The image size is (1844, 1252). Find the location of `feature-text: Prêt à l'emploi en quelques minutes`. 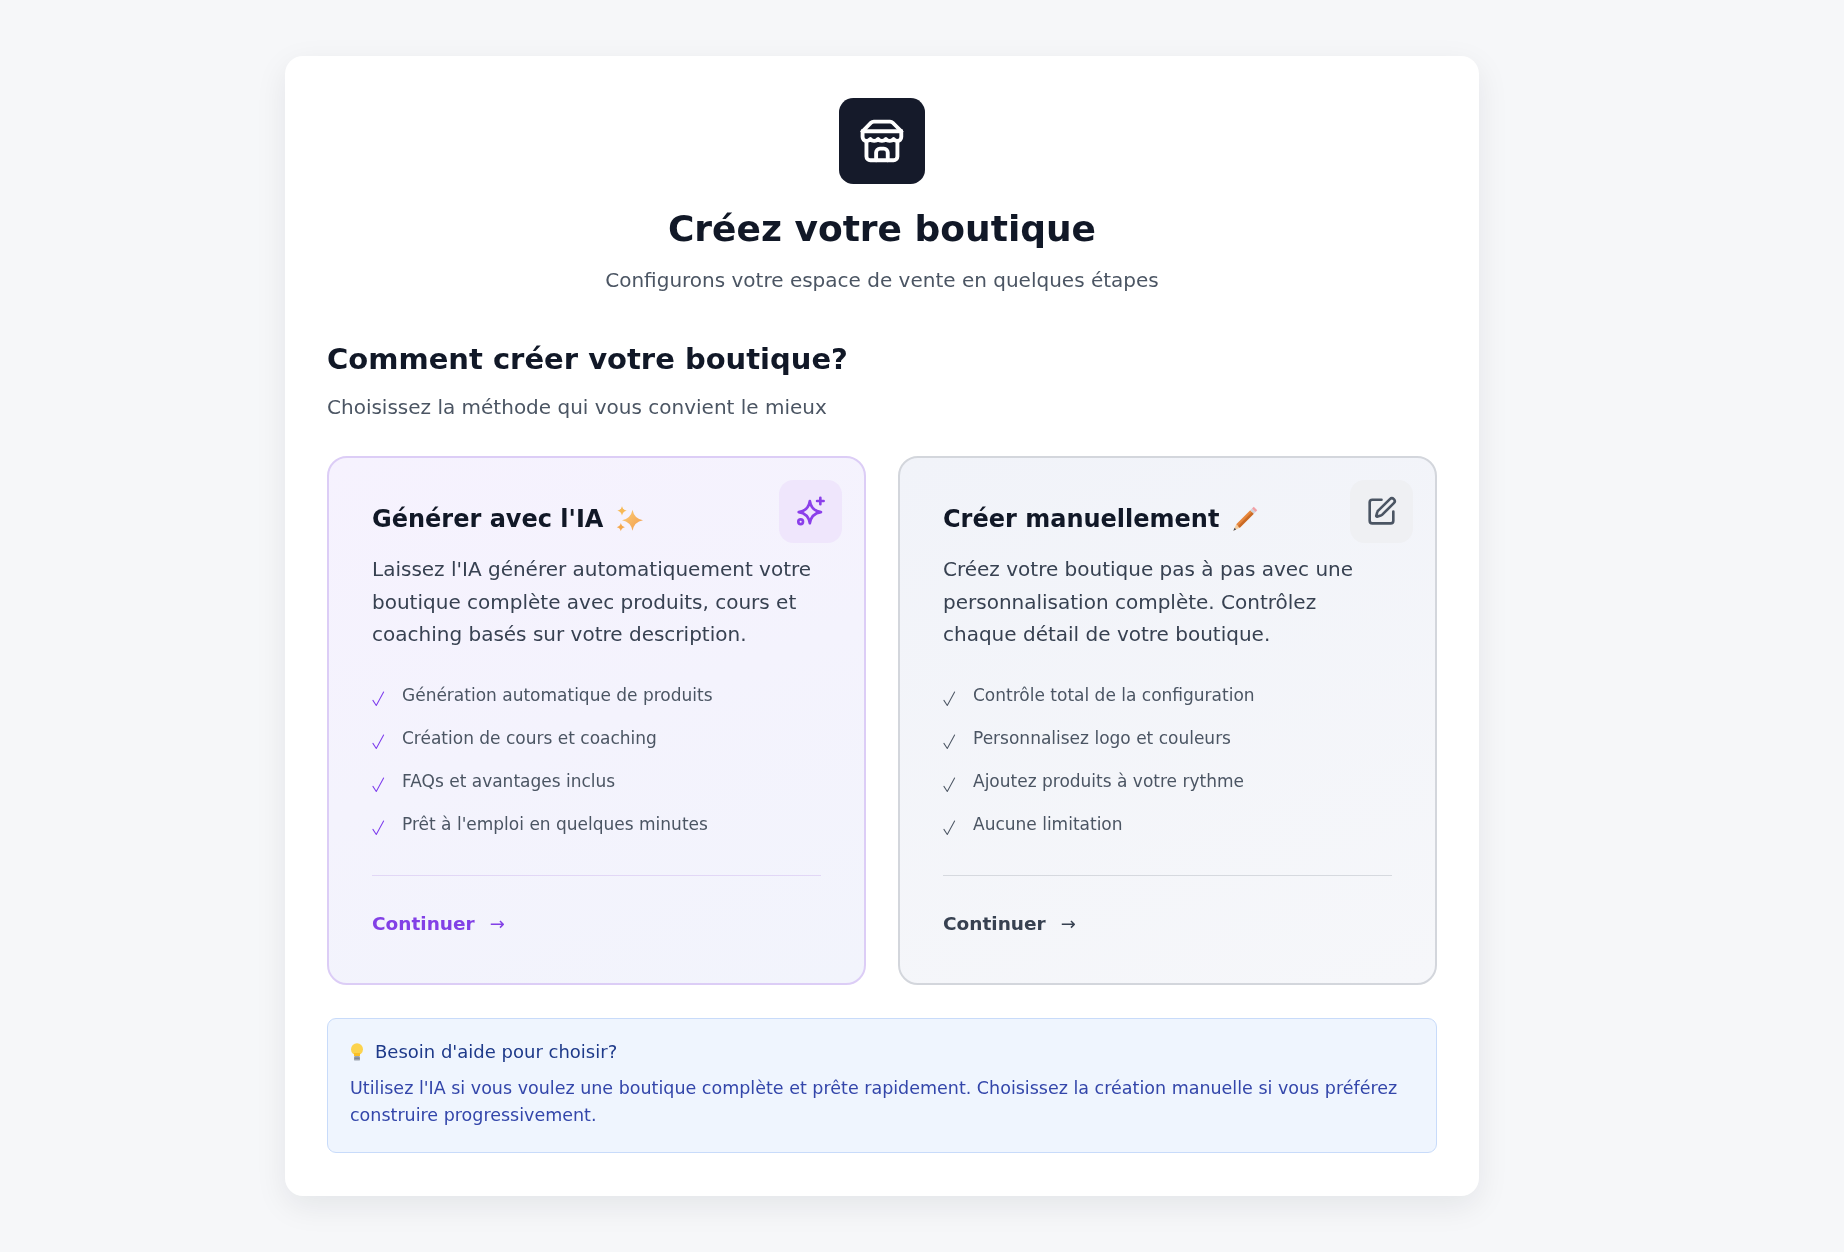

feature-text: Prêt à l'emploi en quelques minutes is located at coordinates (555, 824).